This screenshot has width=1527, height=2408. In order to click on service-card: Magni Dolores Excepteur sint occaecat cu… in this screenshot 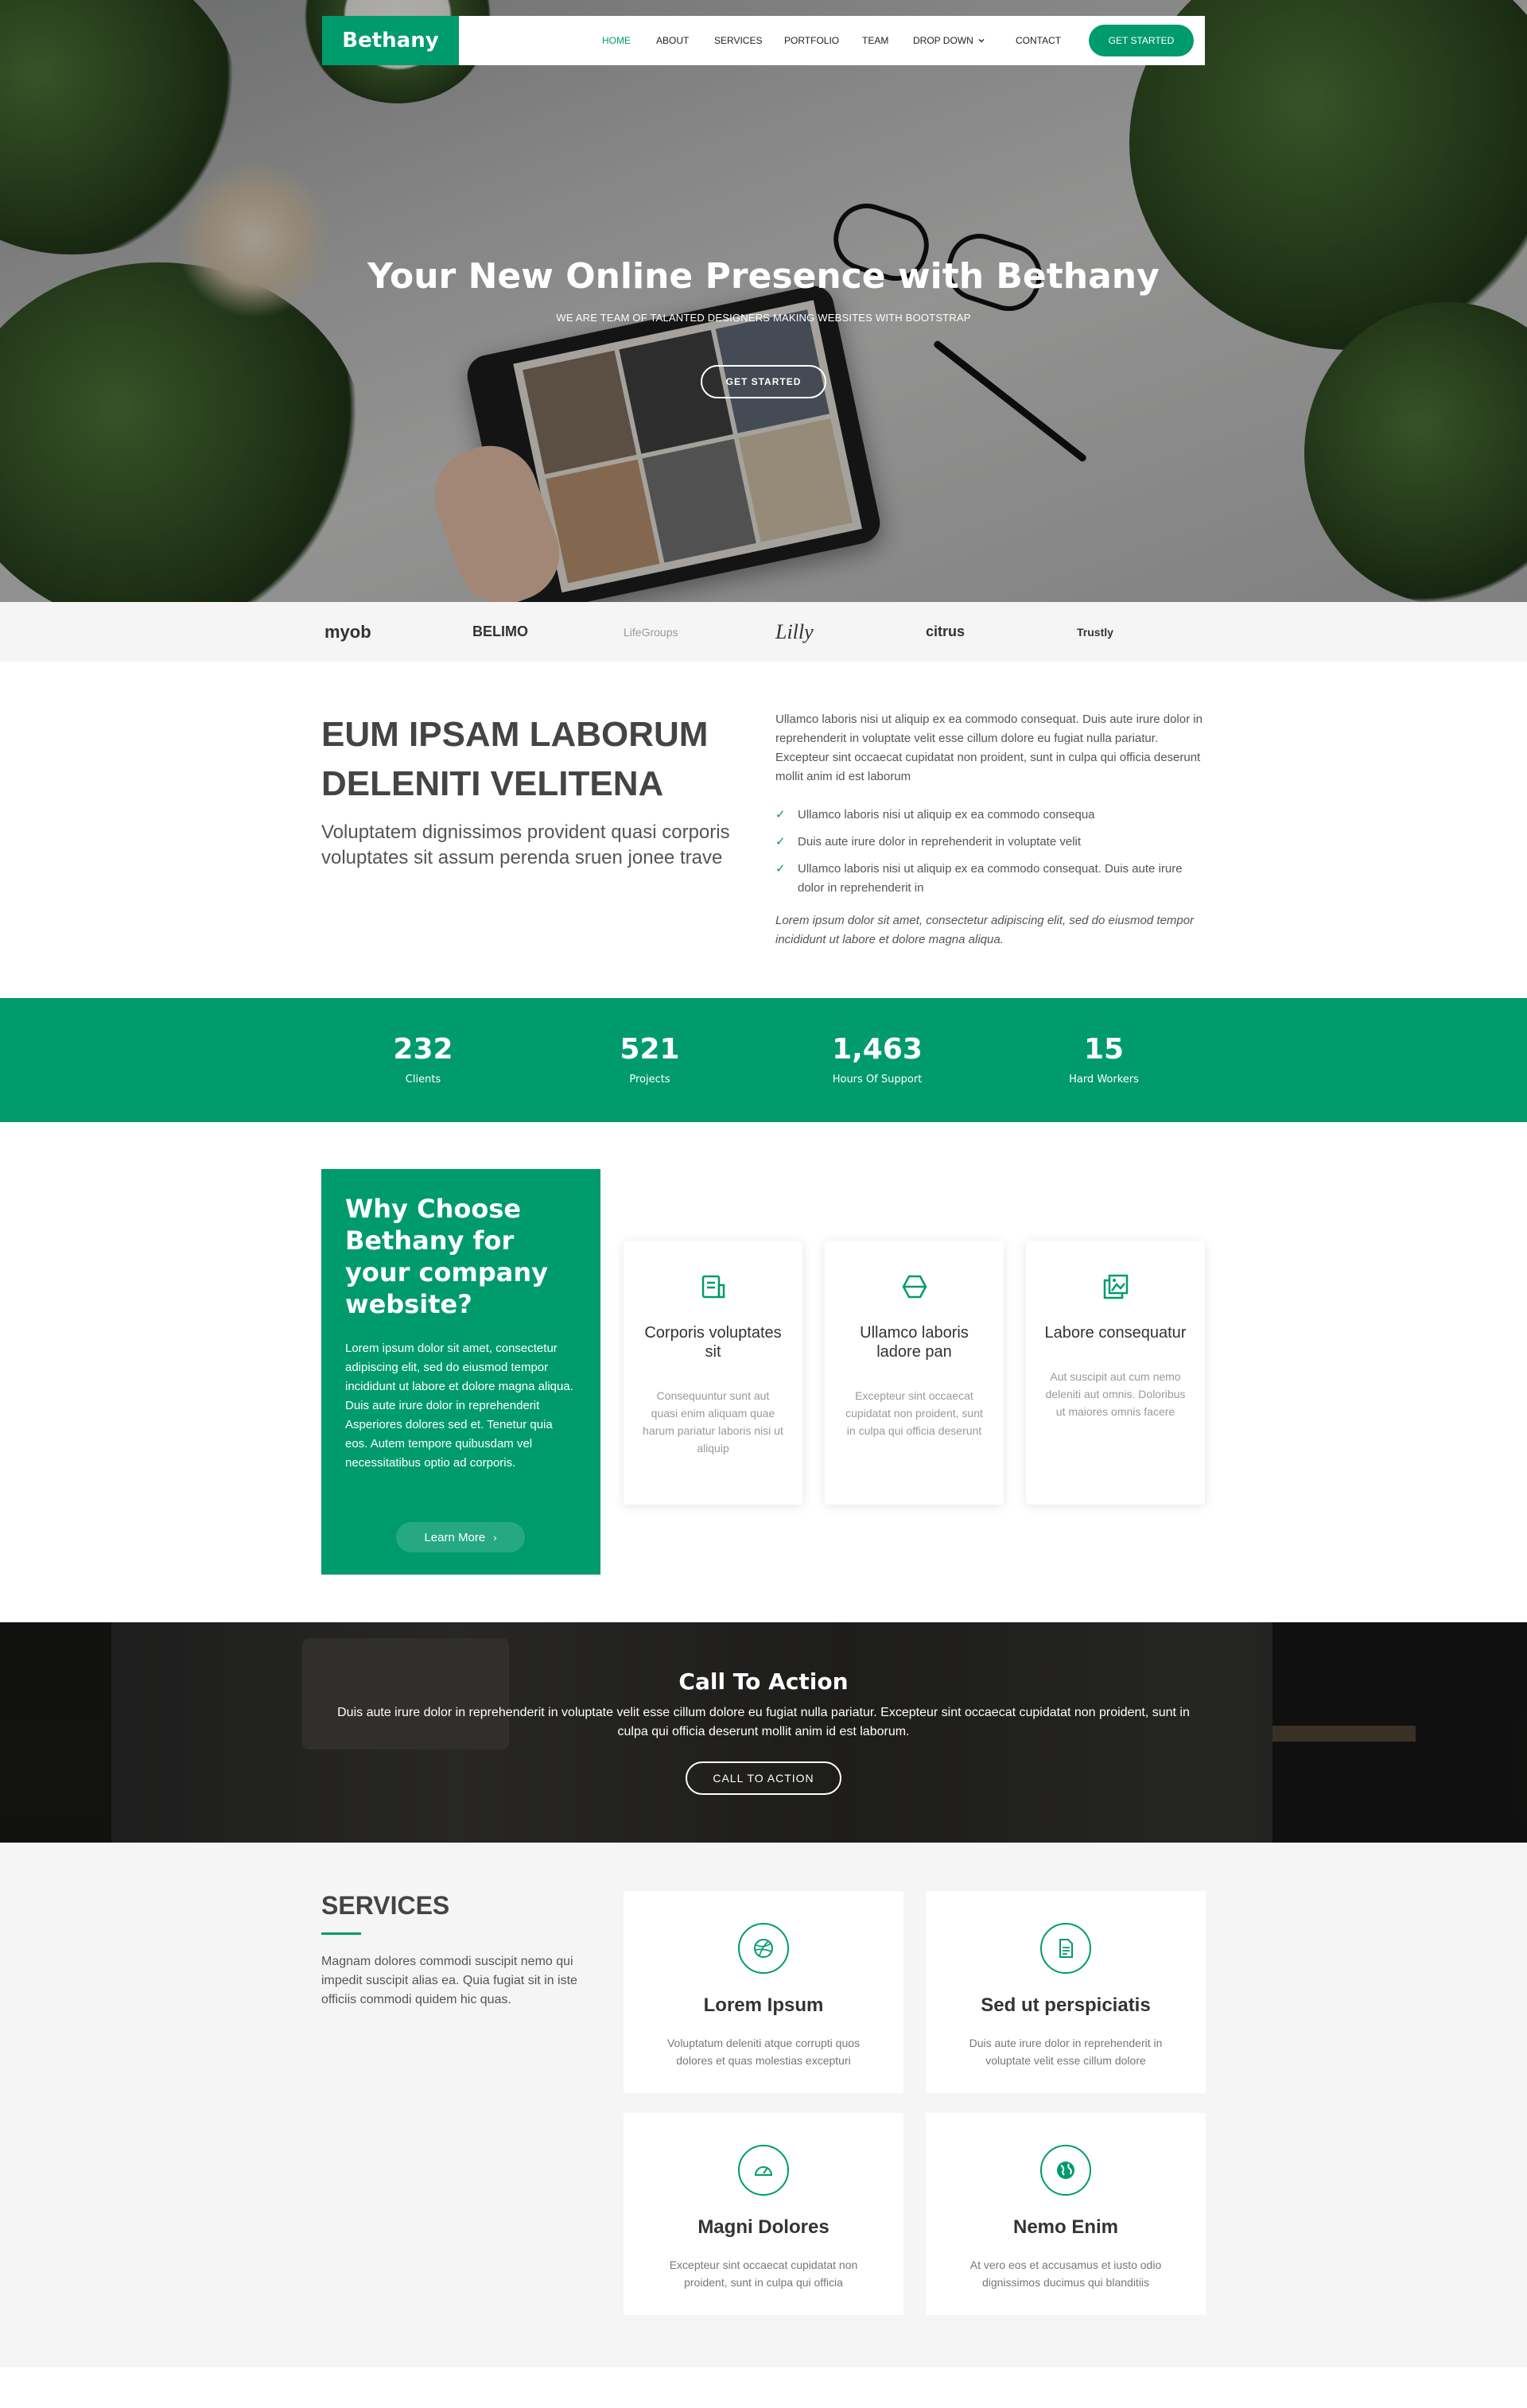, I will do `click(763, 2214)`.